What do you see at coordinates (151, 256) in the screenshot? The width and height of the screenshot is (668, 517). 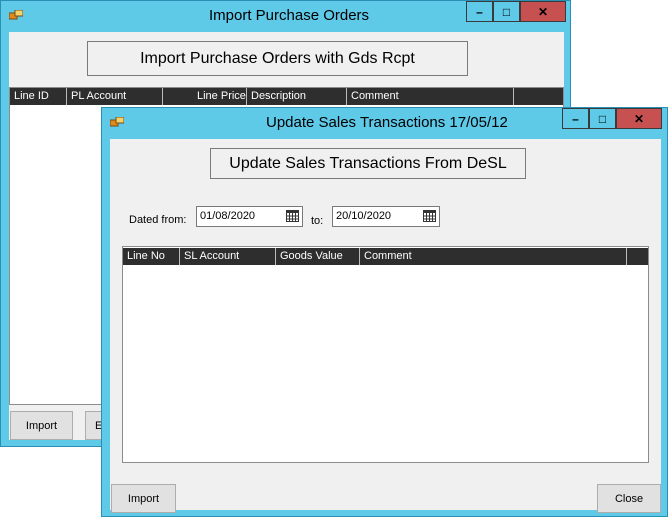 I see `column-header-line-no: Line No` at bounding box center [151, 256].